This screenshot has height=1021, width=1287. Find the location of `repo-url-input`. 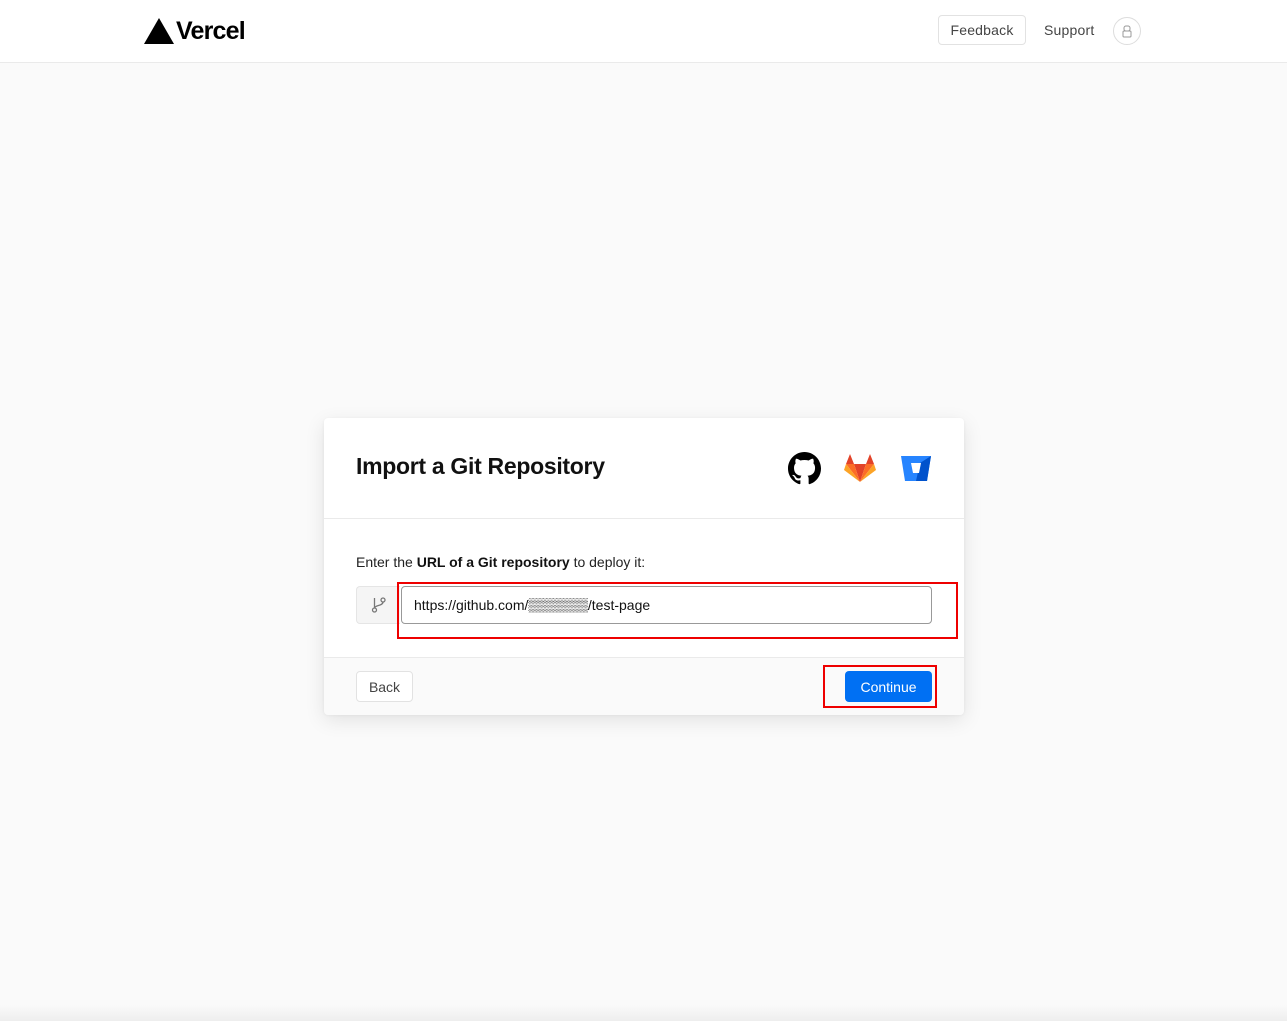

repo-url-input is located at coordinates (666, 605).